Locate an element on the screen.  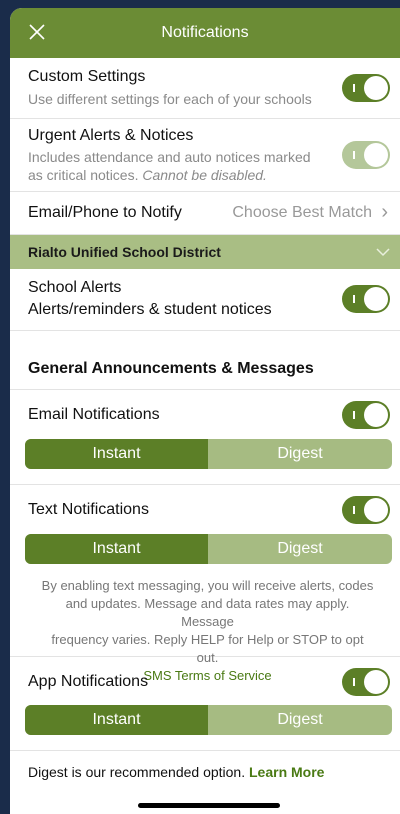
custom-settings-toggle is located at coordinates (366, 88).